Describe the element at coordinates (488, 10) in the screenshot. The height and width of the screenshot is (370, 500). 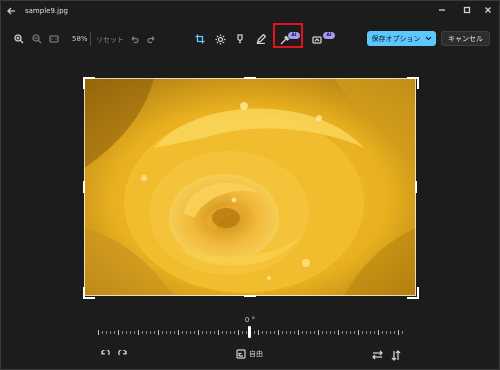
I see `close-button` at that location.